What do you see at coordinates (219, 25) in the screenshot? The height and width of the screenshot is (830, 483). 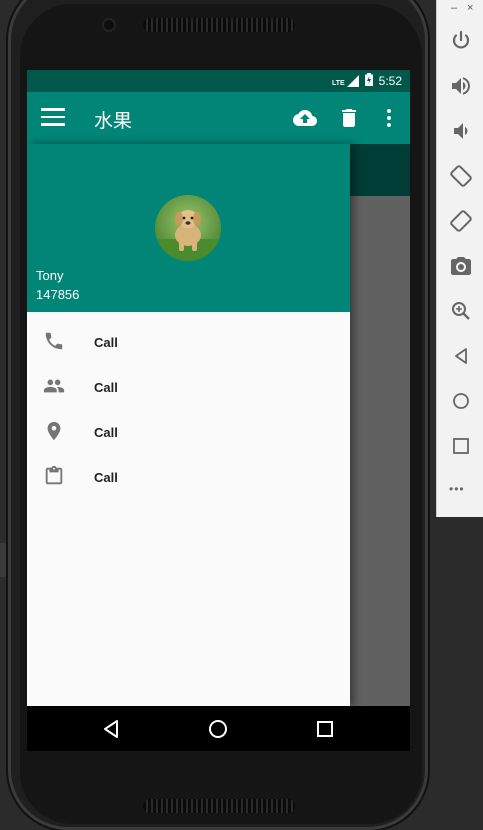 I see `top-speaker` at bounding box center [219, 25].